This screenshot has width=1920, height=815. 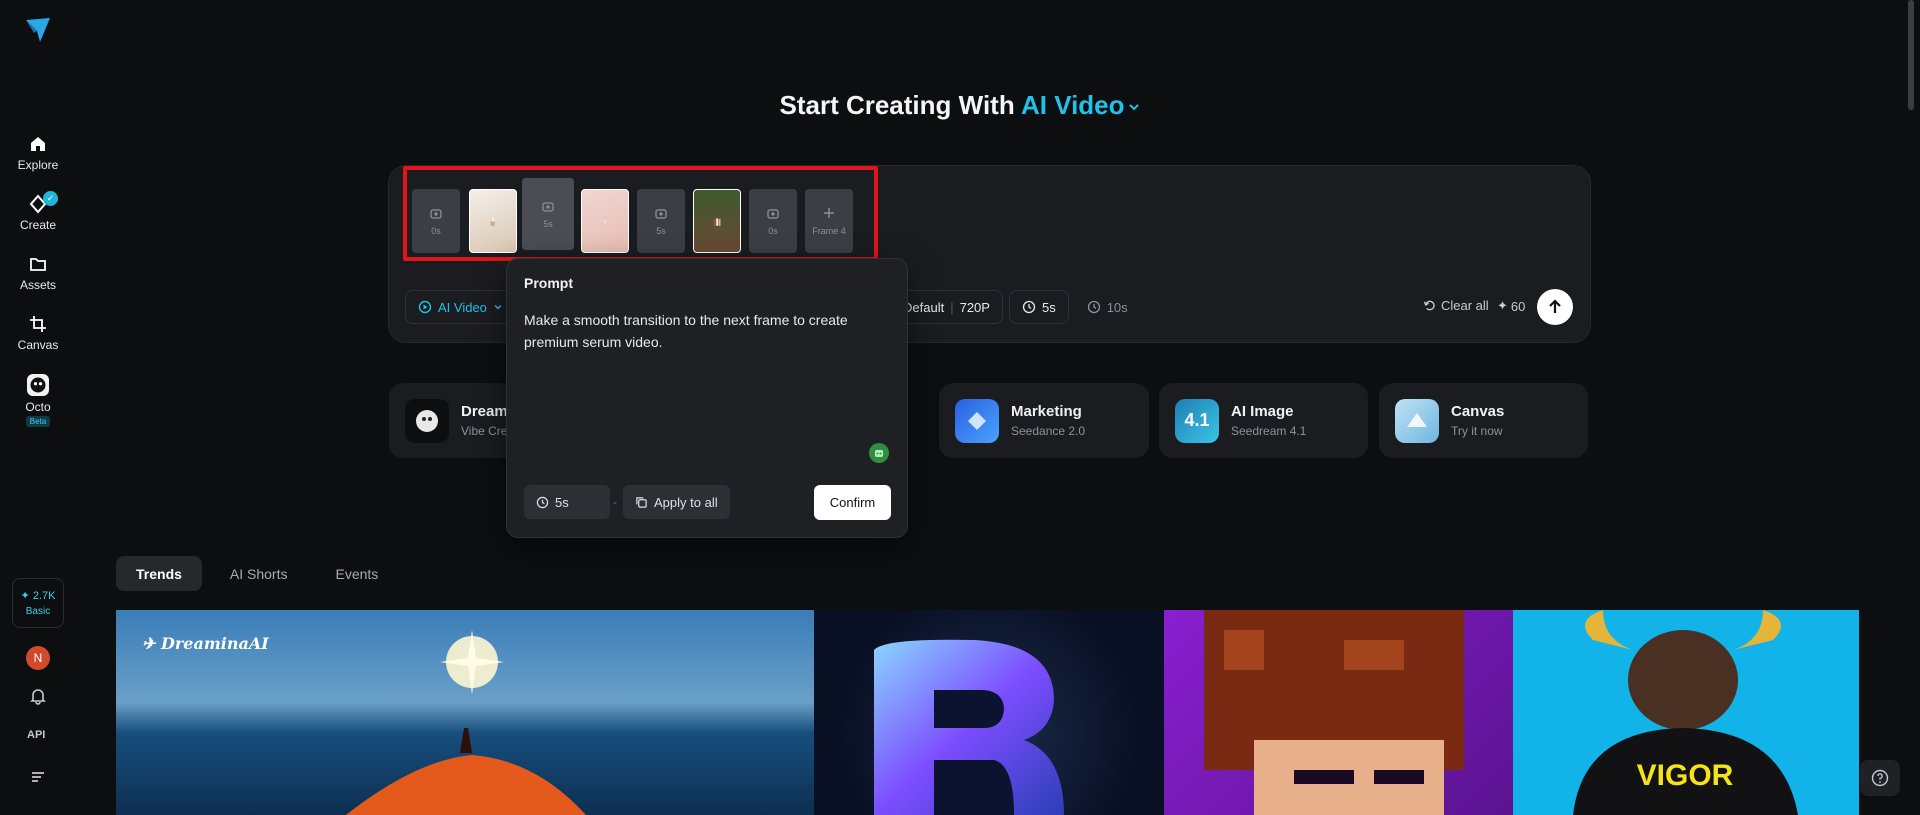 What do you see at coordinates (960, 105) in the screenshot?
I see `page-title: Start Creating With AI Video` at bounding box center [960, 105].